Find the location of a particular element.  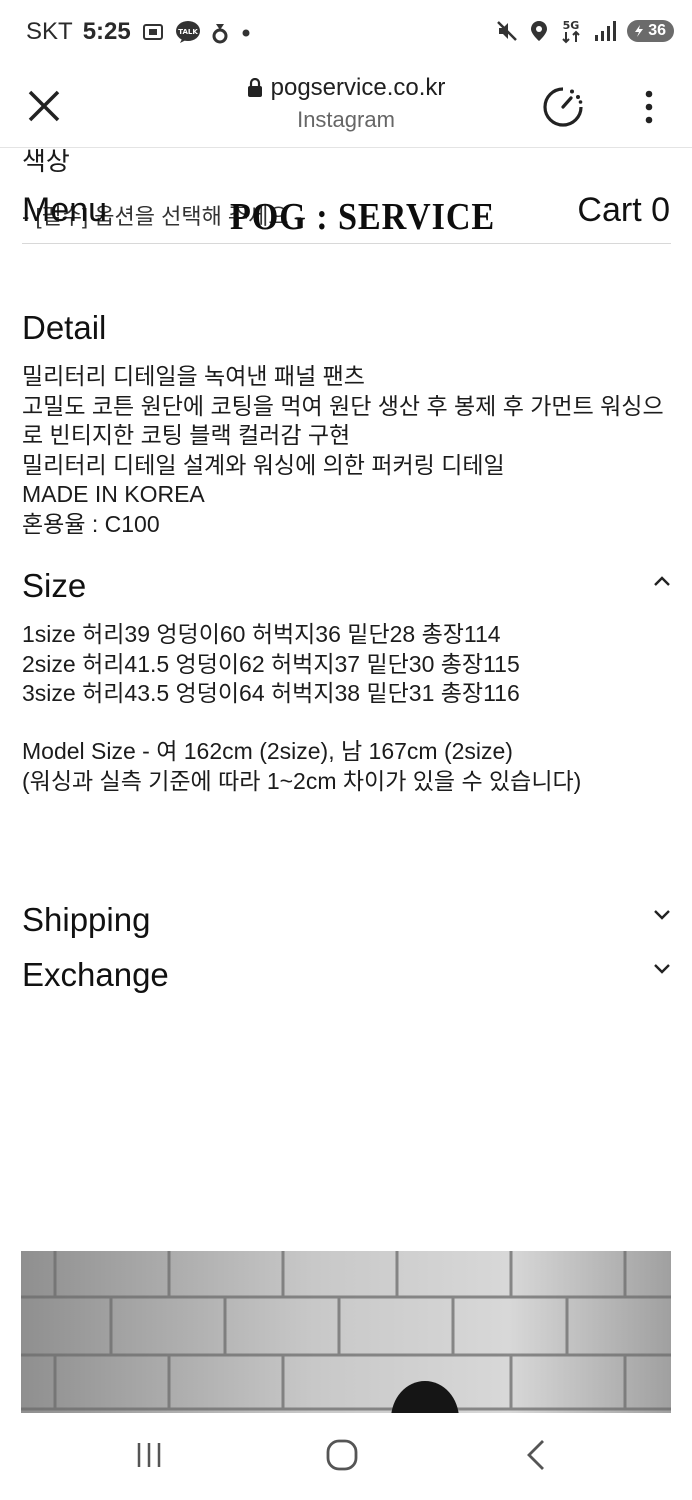

detail-line: 고밀도 코튼 원단에 코팅을 먹여 원단 생산 후 봉제 후 가먼트 워싱으 is located at coordinates (343, 405).